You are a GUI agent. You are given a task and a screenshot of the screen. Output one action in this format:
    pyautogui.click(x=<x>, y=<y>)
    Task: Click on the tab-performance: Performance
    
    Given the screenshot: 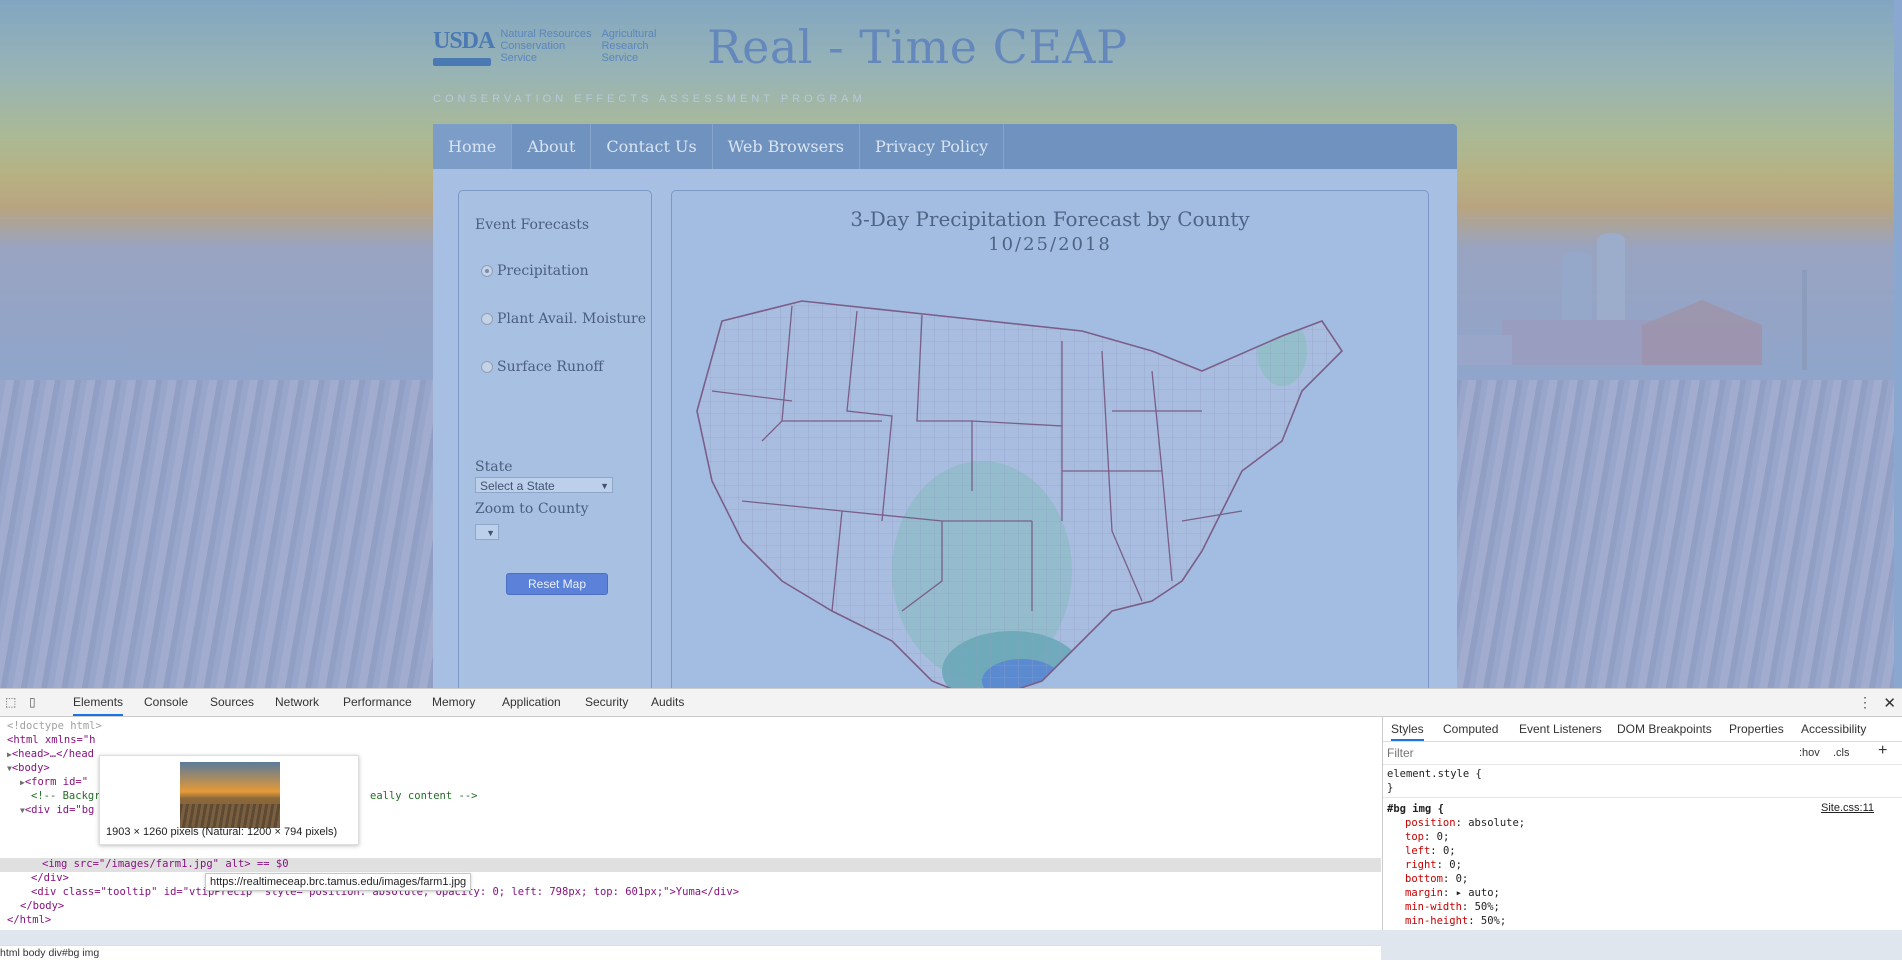 What is the action you would take?
    pyautogui.click(x=377, y=702)
    